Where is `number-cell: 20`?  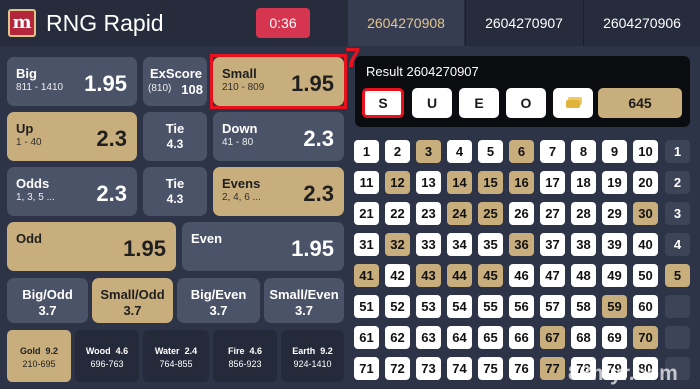
number-cell: 20 is located at coordinates (645, 182).